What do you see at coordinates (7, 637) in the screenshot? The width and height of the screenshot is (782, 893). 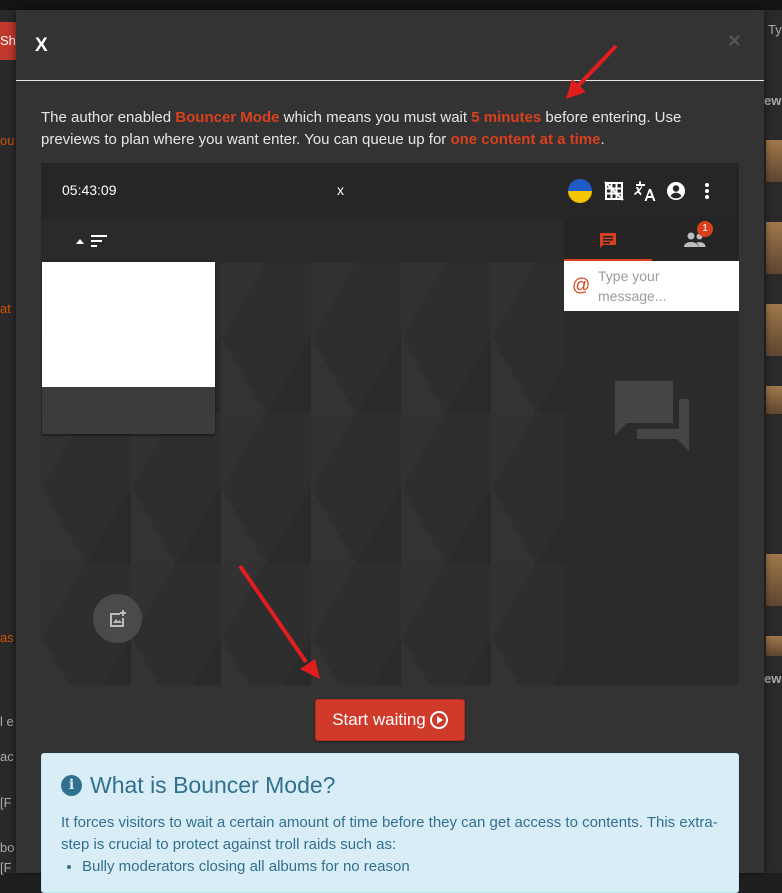 I see `bg-fragment: as` at bounding box center [7, 637].